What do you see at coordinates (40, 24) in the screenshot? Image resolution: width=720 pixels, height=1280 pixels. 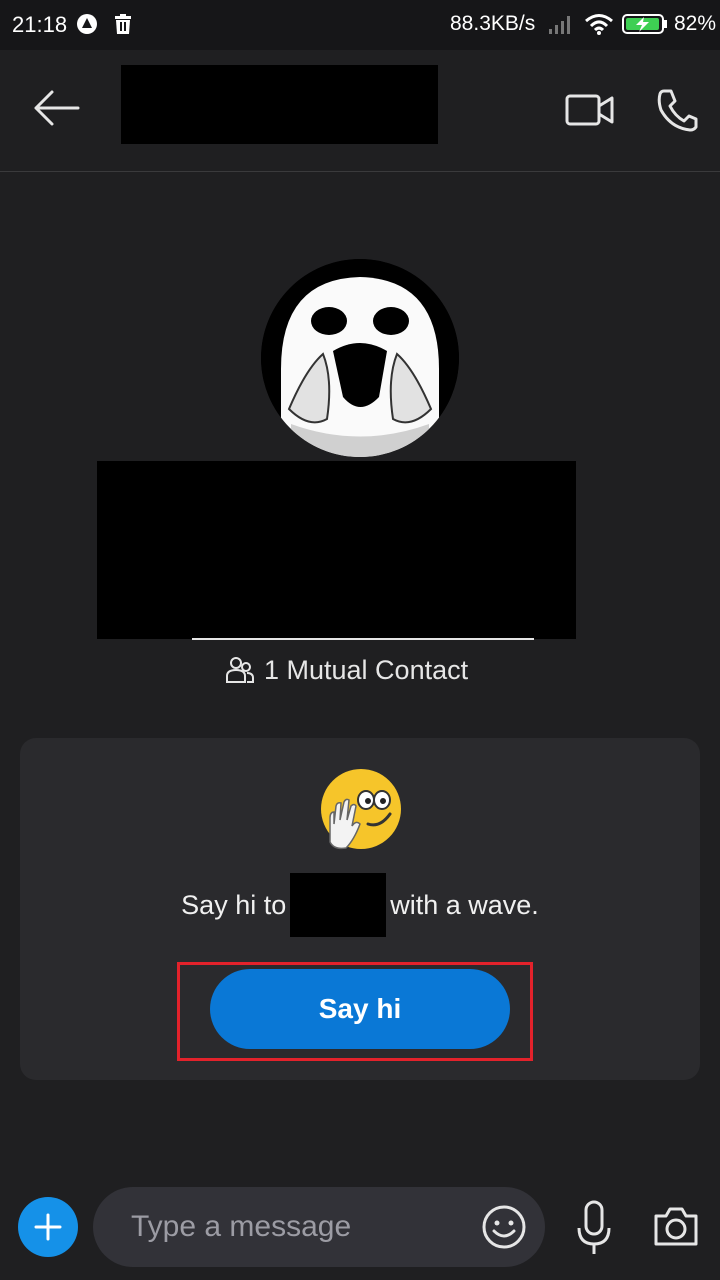 I see `status-time: 21:18` at bounding box center [40, 24].